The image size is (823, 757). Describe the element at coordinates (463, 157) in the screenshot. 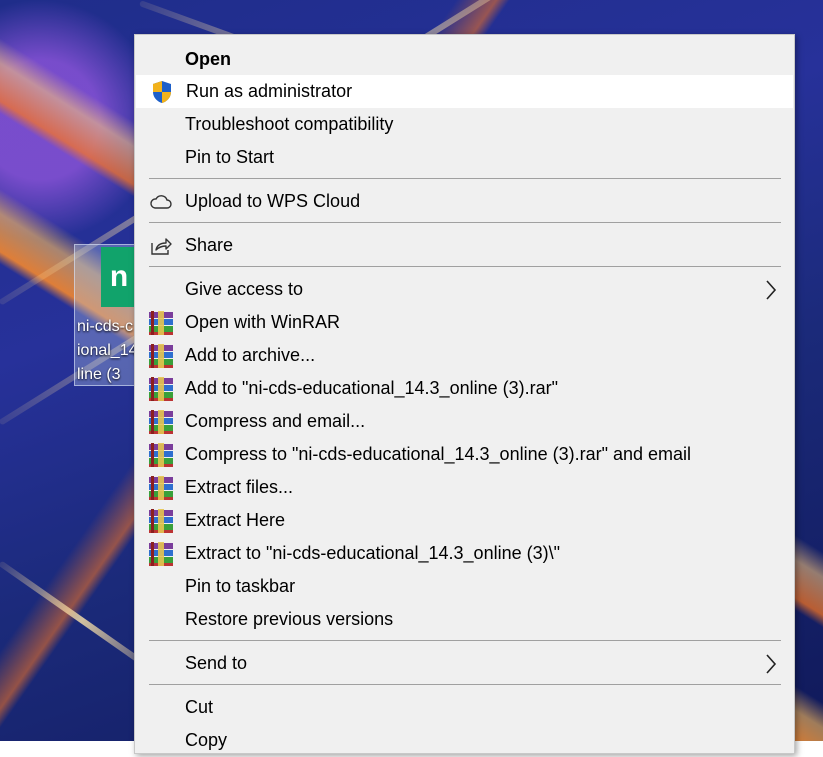

I see `menu-item-pin-to-start: Pin to Start` at that location.